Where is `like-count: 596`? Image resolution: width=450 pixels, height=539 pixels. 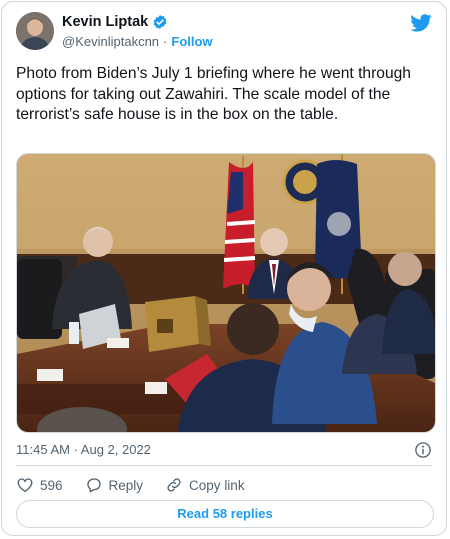
like-count: 596 is located at coordinates (51, 485).